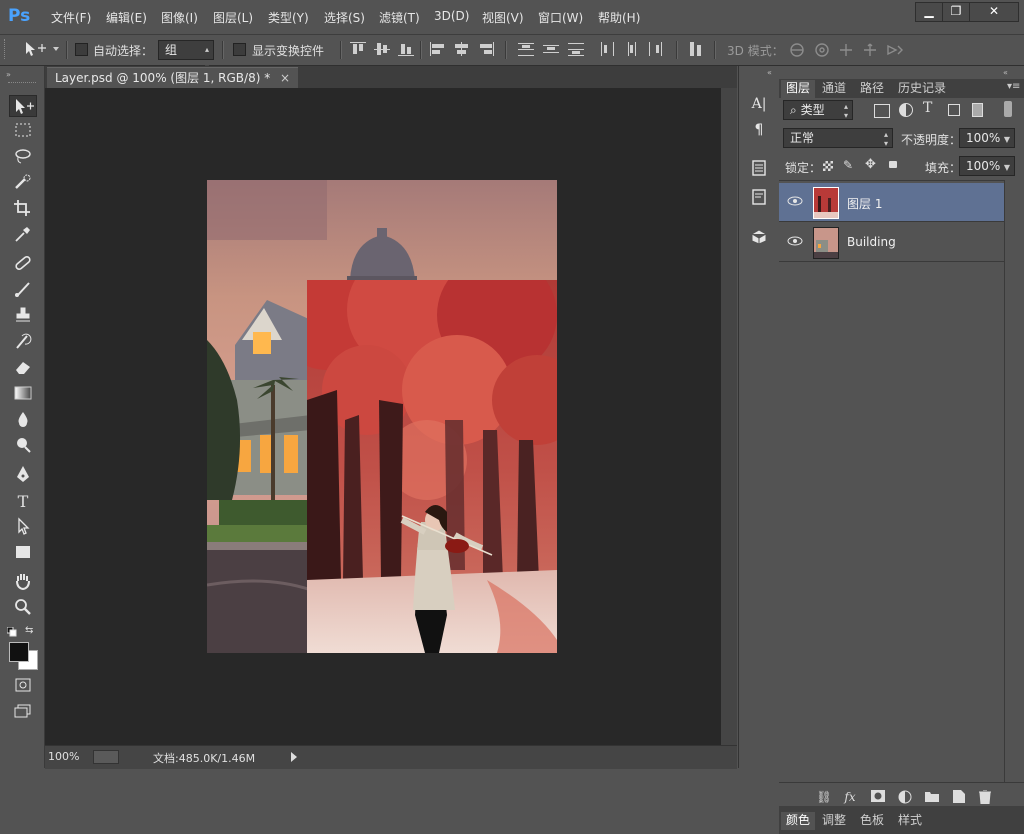 This screenshot has width=1024, height=834. What do you see at coordinates (576, 49) in the screenshot?
I see `distribute-bottom-icon` at bounding box center [576, 49].